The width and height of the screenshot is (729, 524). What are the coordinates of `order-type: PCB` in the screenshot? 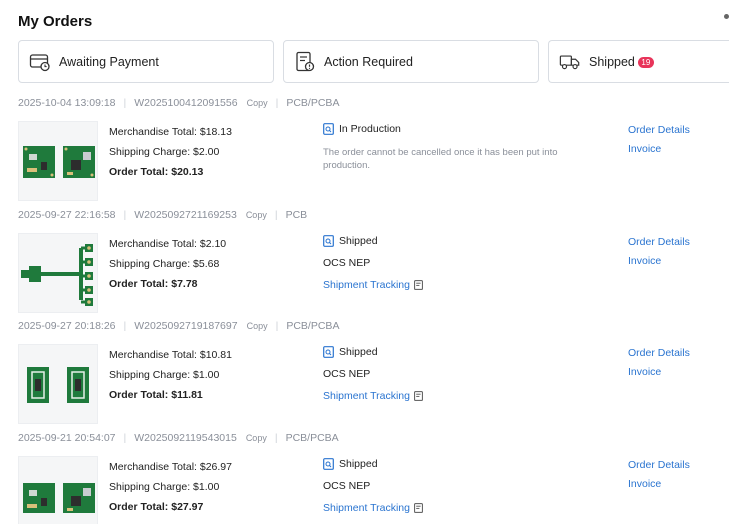 It's located at (296, 214).